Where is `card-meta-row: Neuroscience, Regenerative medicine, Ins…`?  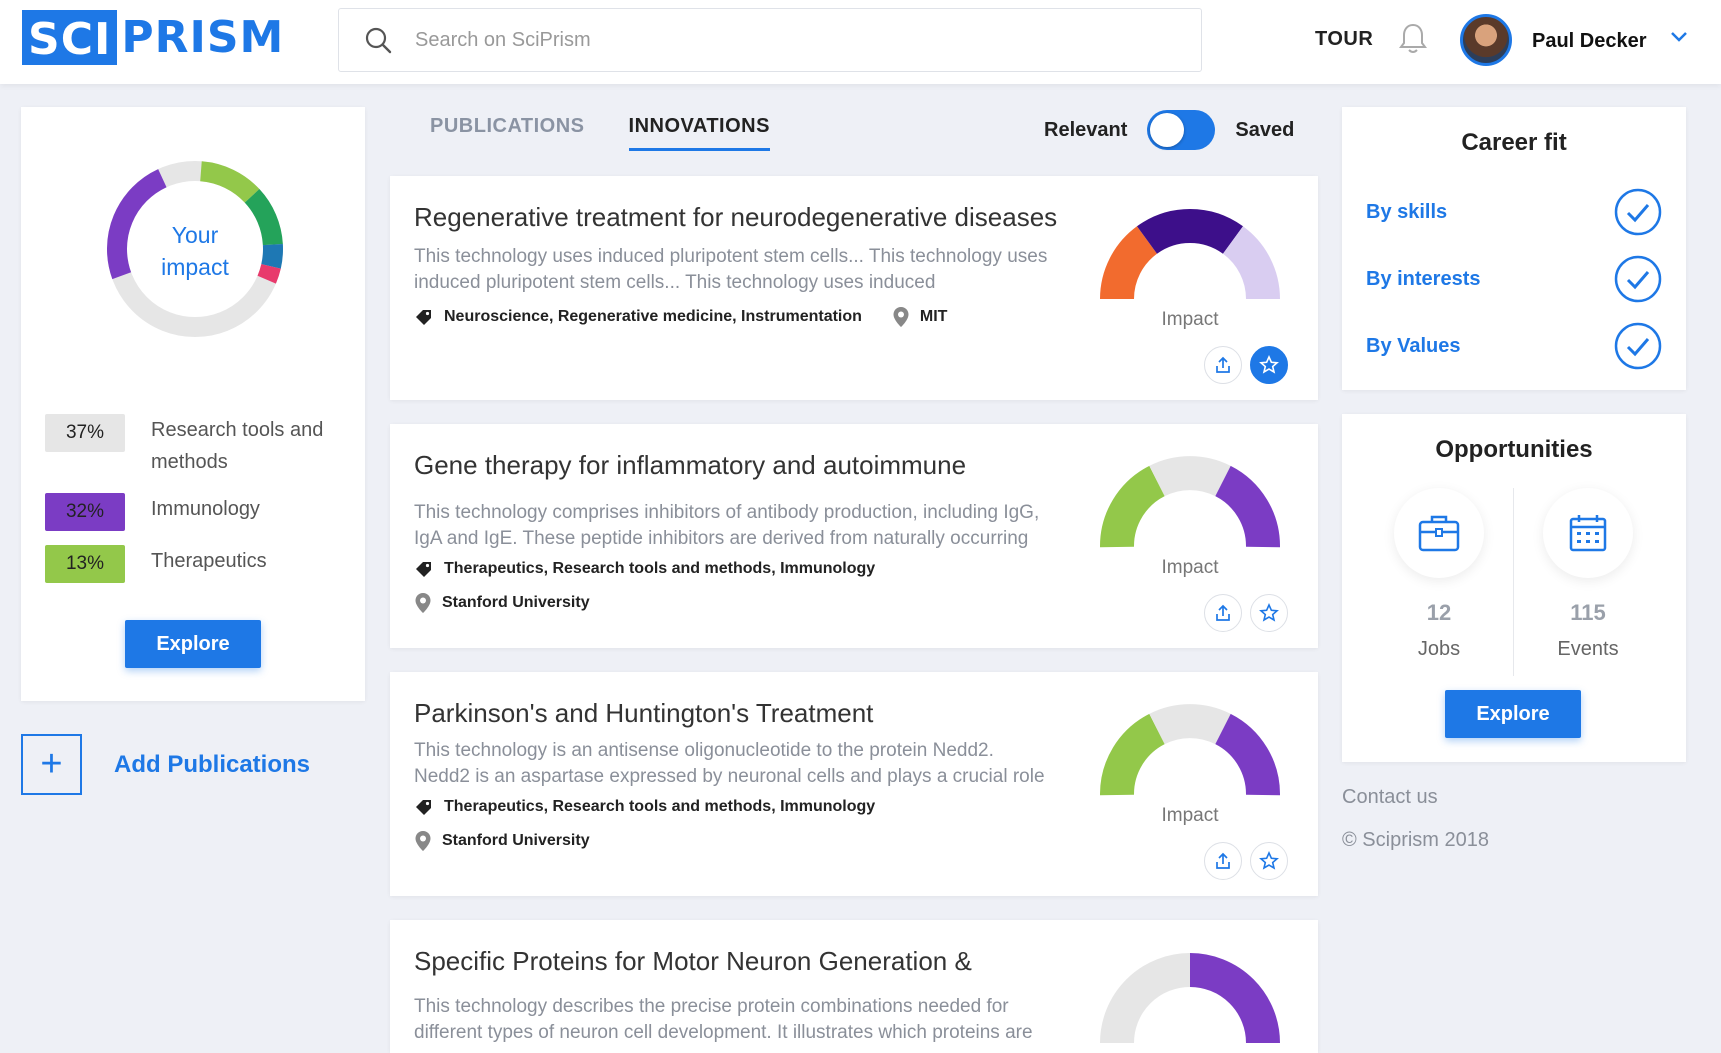 card-meta-row: Neuroscience, Regenerative medicine, Ins… is located at coordinates (680, 317).